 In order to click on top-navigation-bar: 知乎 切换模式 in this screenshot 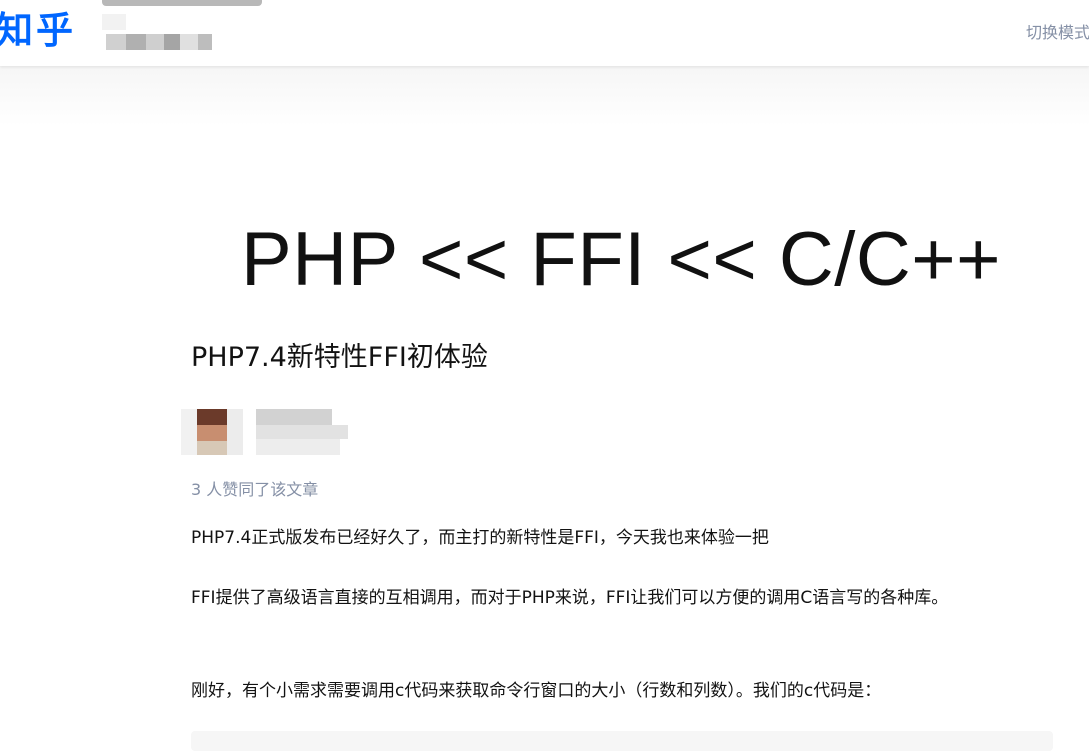, I will do `click(544, 33)`.